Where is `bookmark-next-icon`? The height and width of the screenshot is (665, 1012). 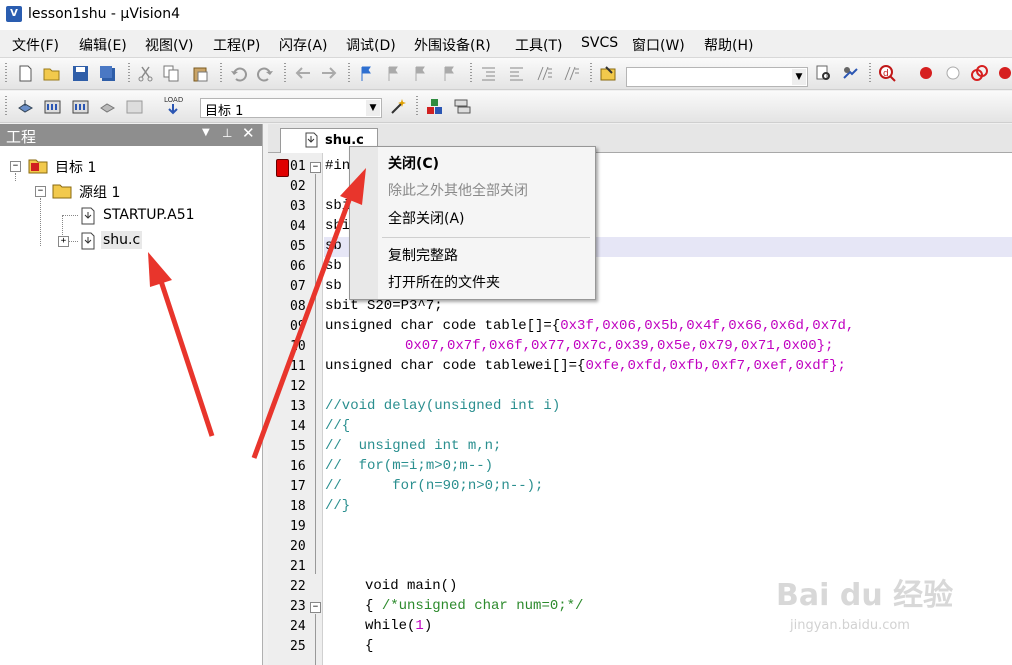
bookmark-next-icon is located at coordinates (421, 73).